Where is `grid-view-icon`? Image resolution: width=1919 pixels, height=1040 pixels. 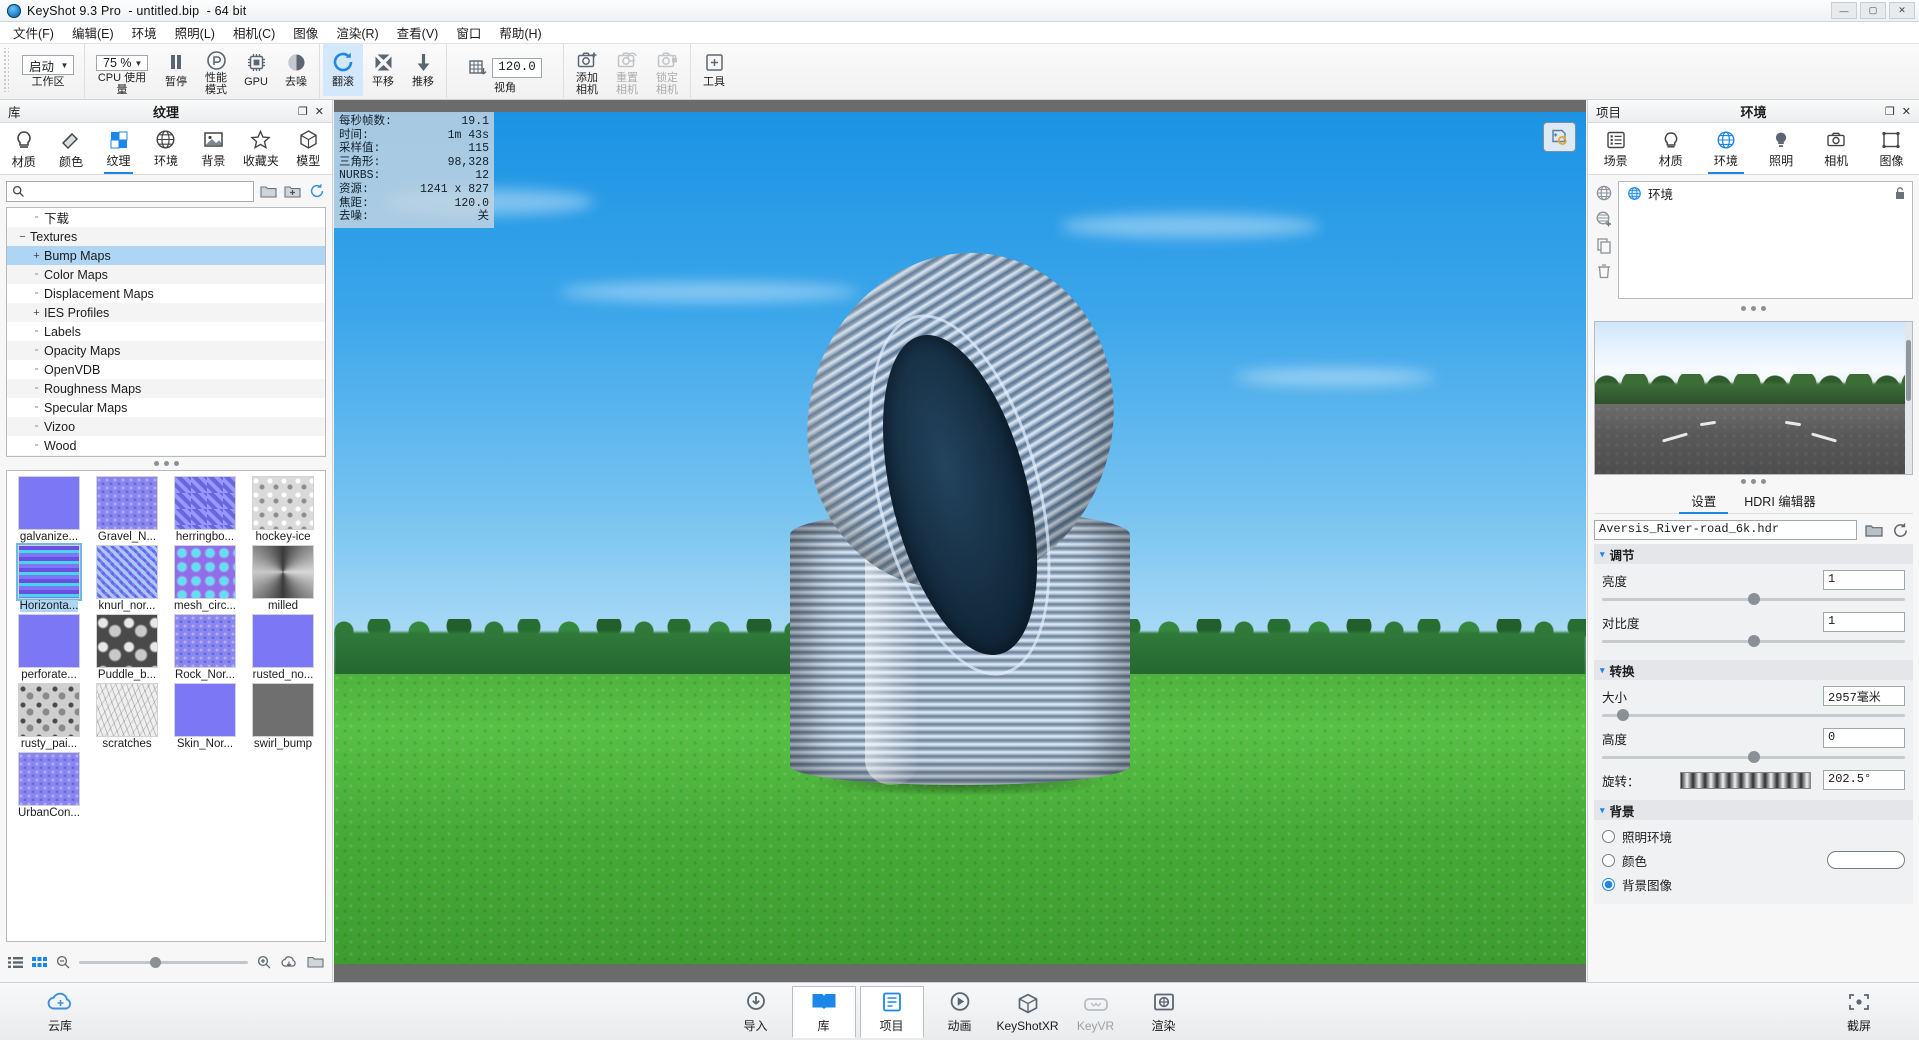
grid-view-icon is located at coordinates (39, 962).